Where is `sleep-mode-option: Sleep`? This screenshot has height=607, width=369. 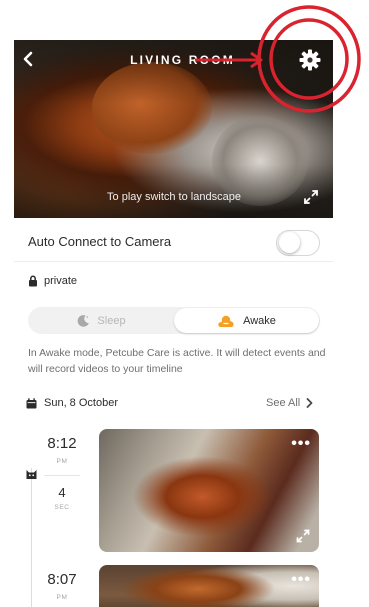 sleep-mode-option: Sleep is located at coordinates (101, 320).